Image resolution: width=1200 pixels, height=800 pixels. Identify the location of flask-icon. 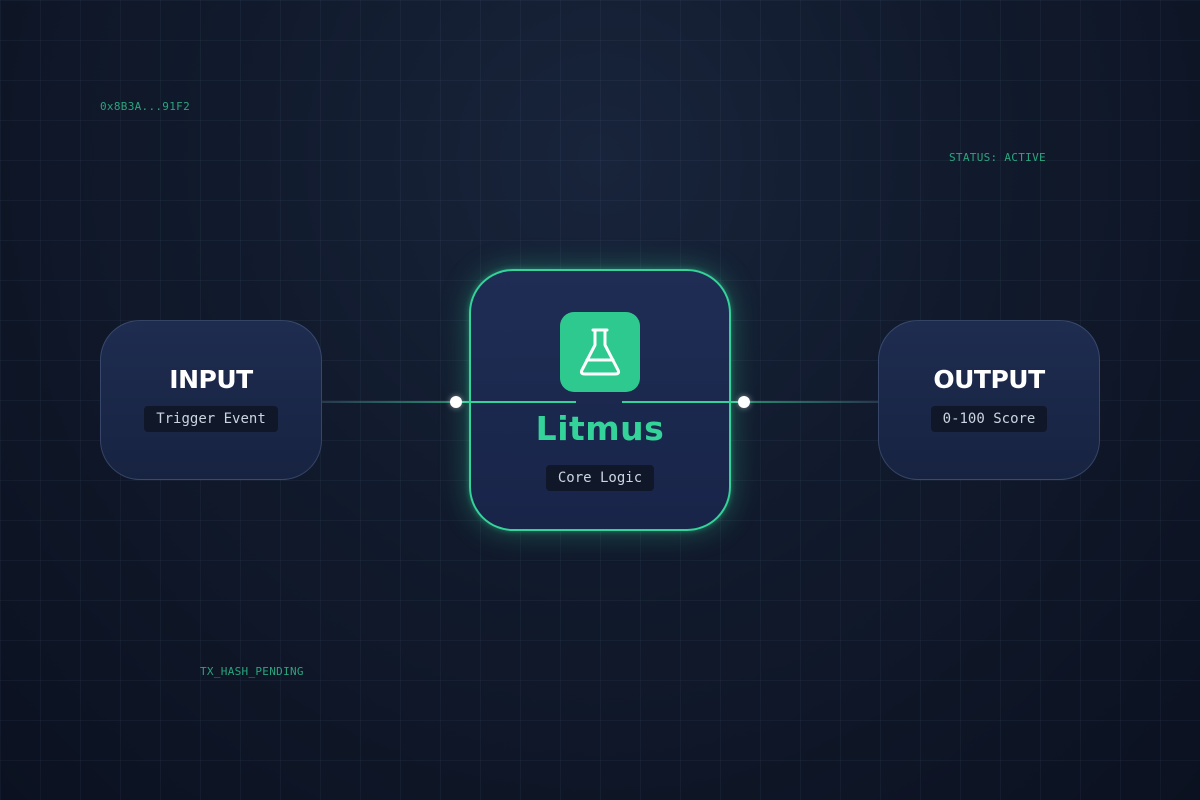
(600, 352).